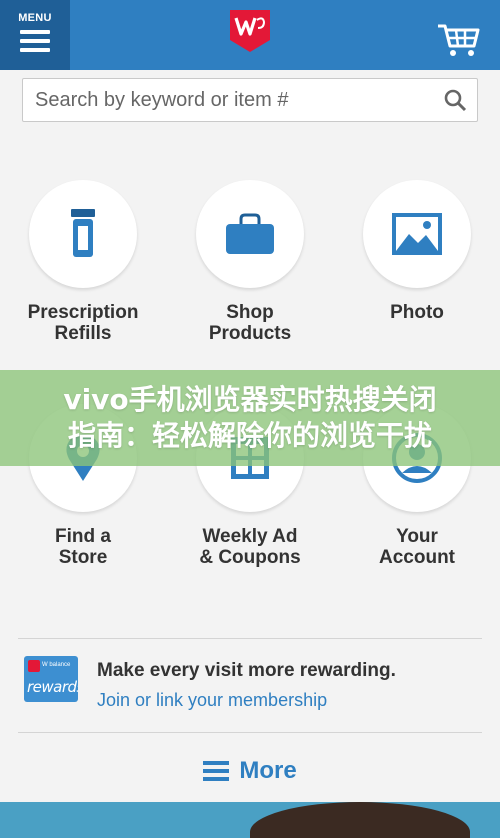 The image size is (500, 838). What do you see at coordinates (83, 323) in the screenshot?
I see `tile-label: Prescription Refills` at bounding box center [83, 323].